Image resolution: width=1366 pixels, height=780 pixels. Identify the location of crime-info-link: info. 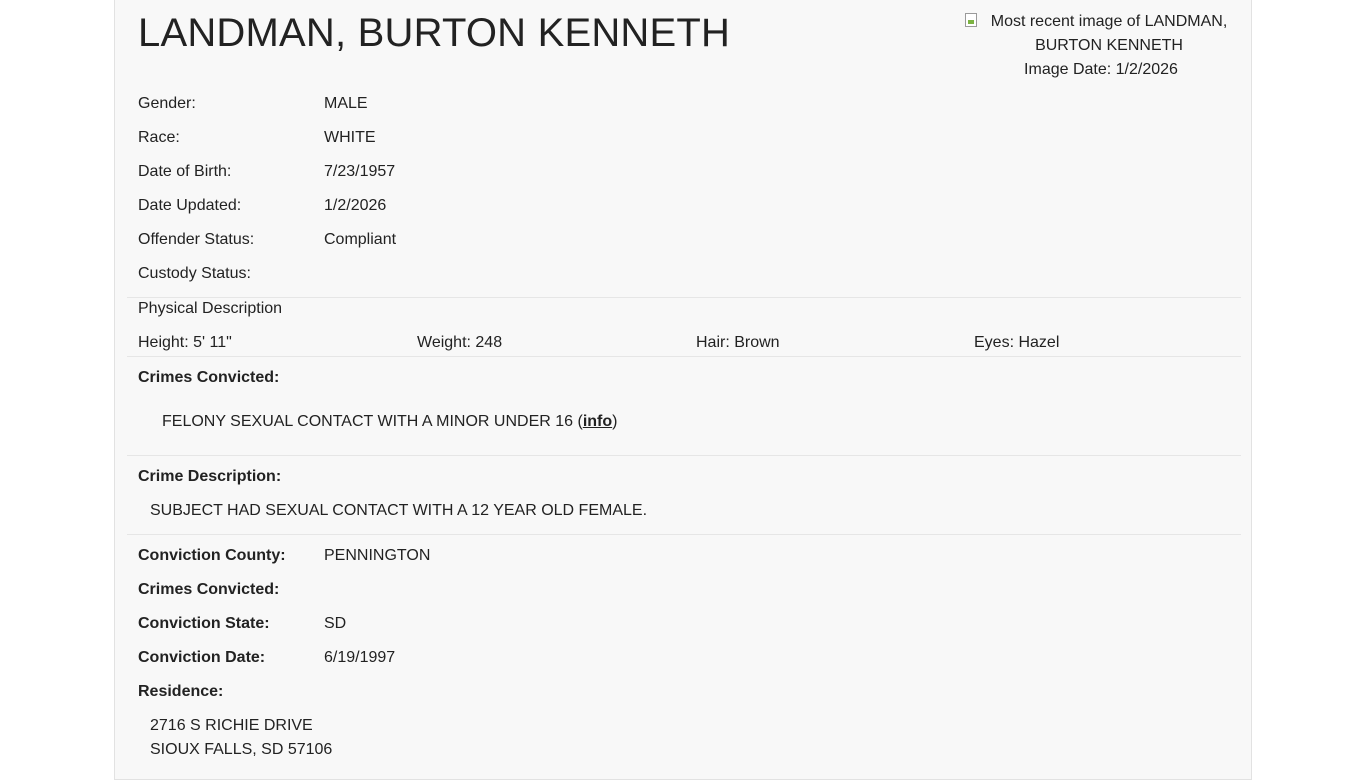
(597, 421).